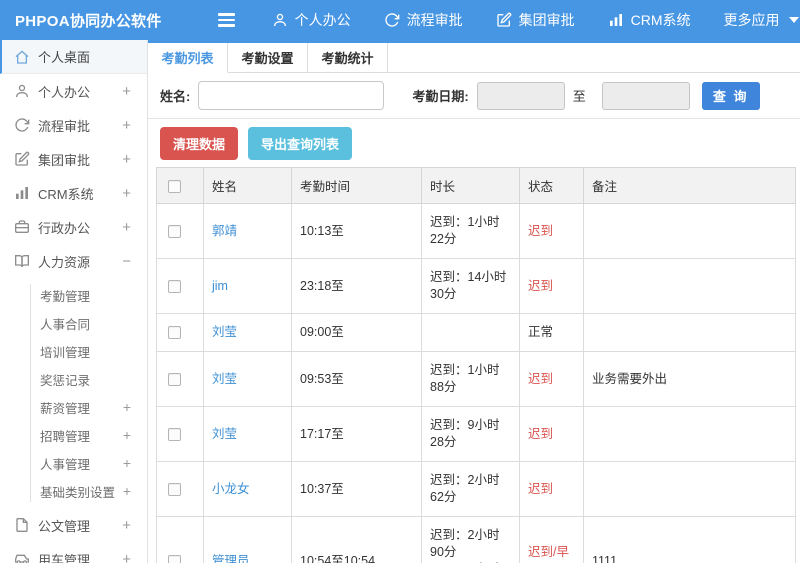  What do you see at coordinates (300, 143) in the screenshot?
I see `export-query-list-button: 导出查询列表` at bounding box center [300, 143].